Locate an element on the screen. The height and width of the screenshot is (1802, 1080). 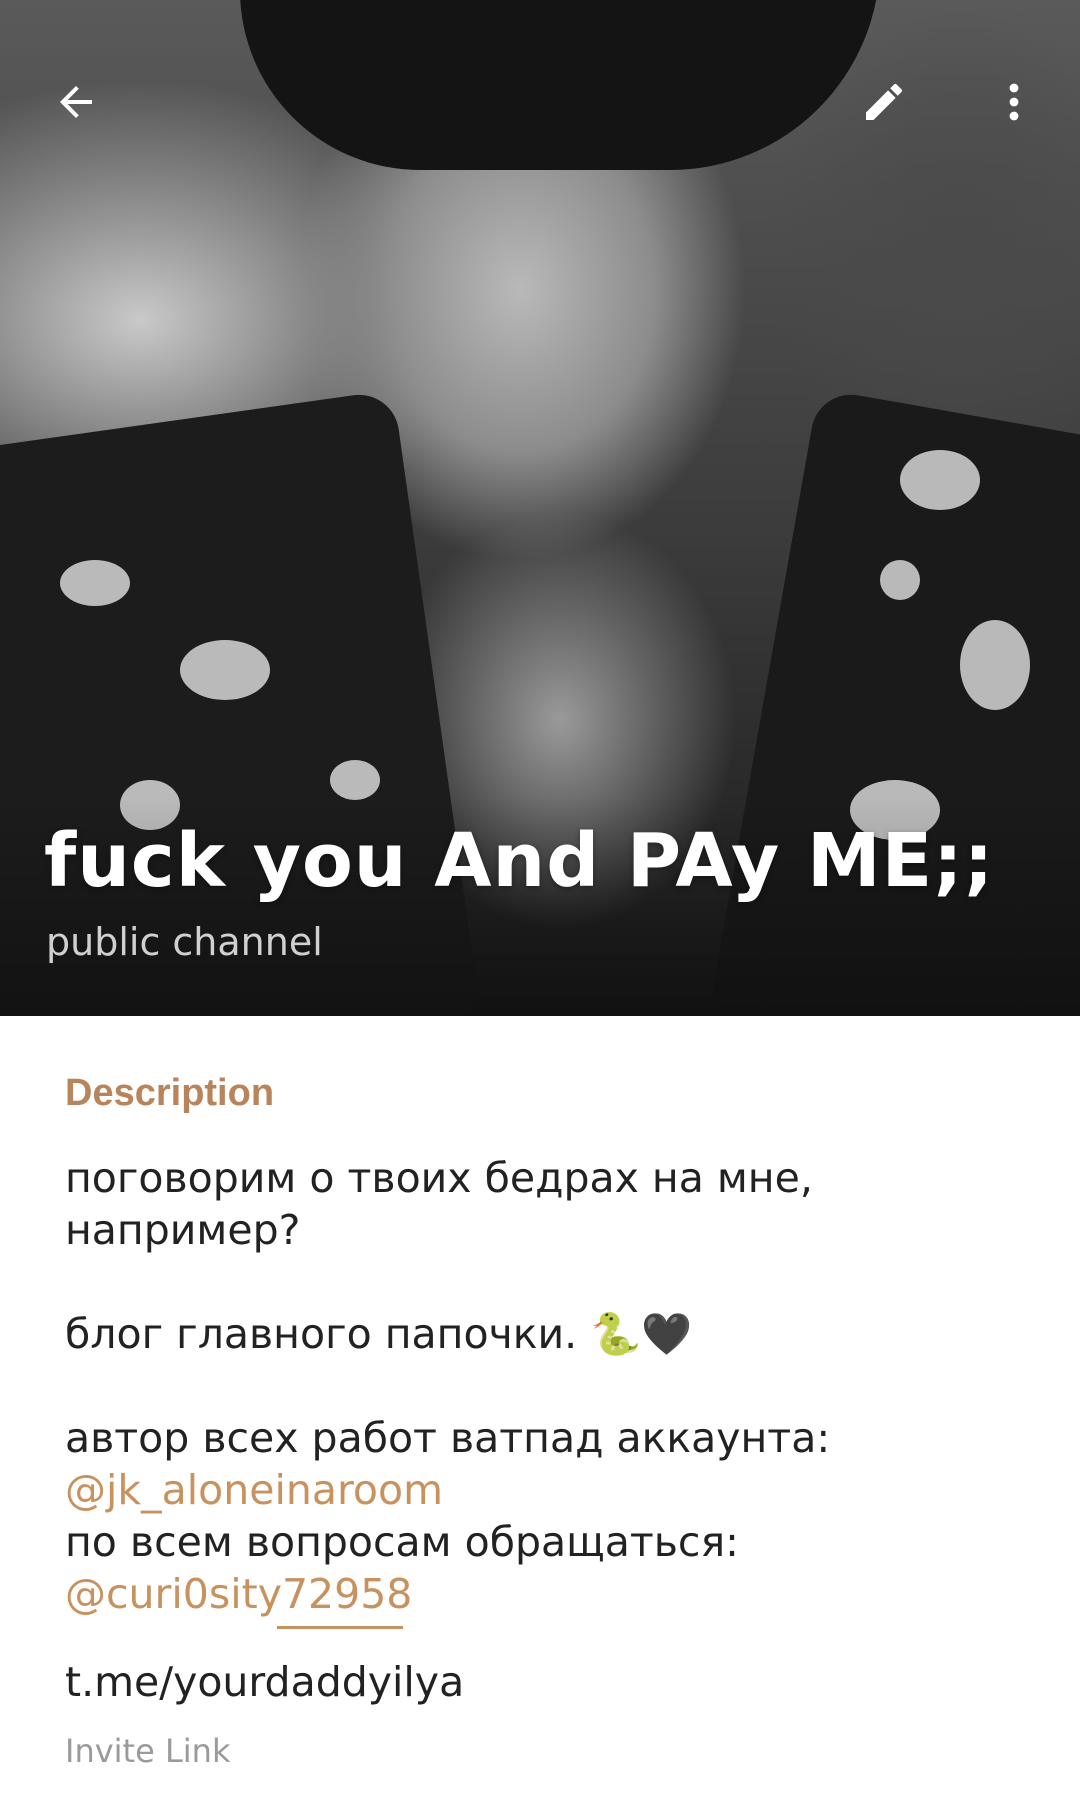
description-line: поговорим о твоих бедрах на мне, is located at coordinates (439, 1178).